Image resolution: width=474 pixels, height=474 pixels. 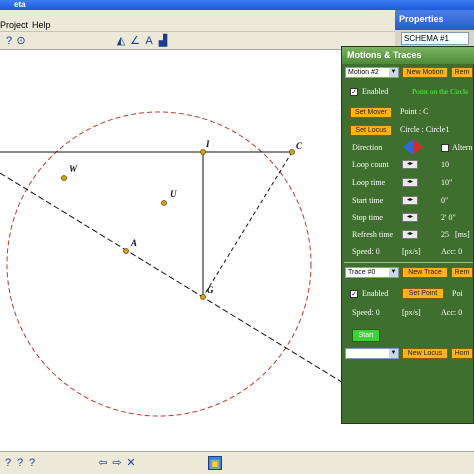 I want to click on motion-select-value: Motion #2, so click(x=363, y=72).